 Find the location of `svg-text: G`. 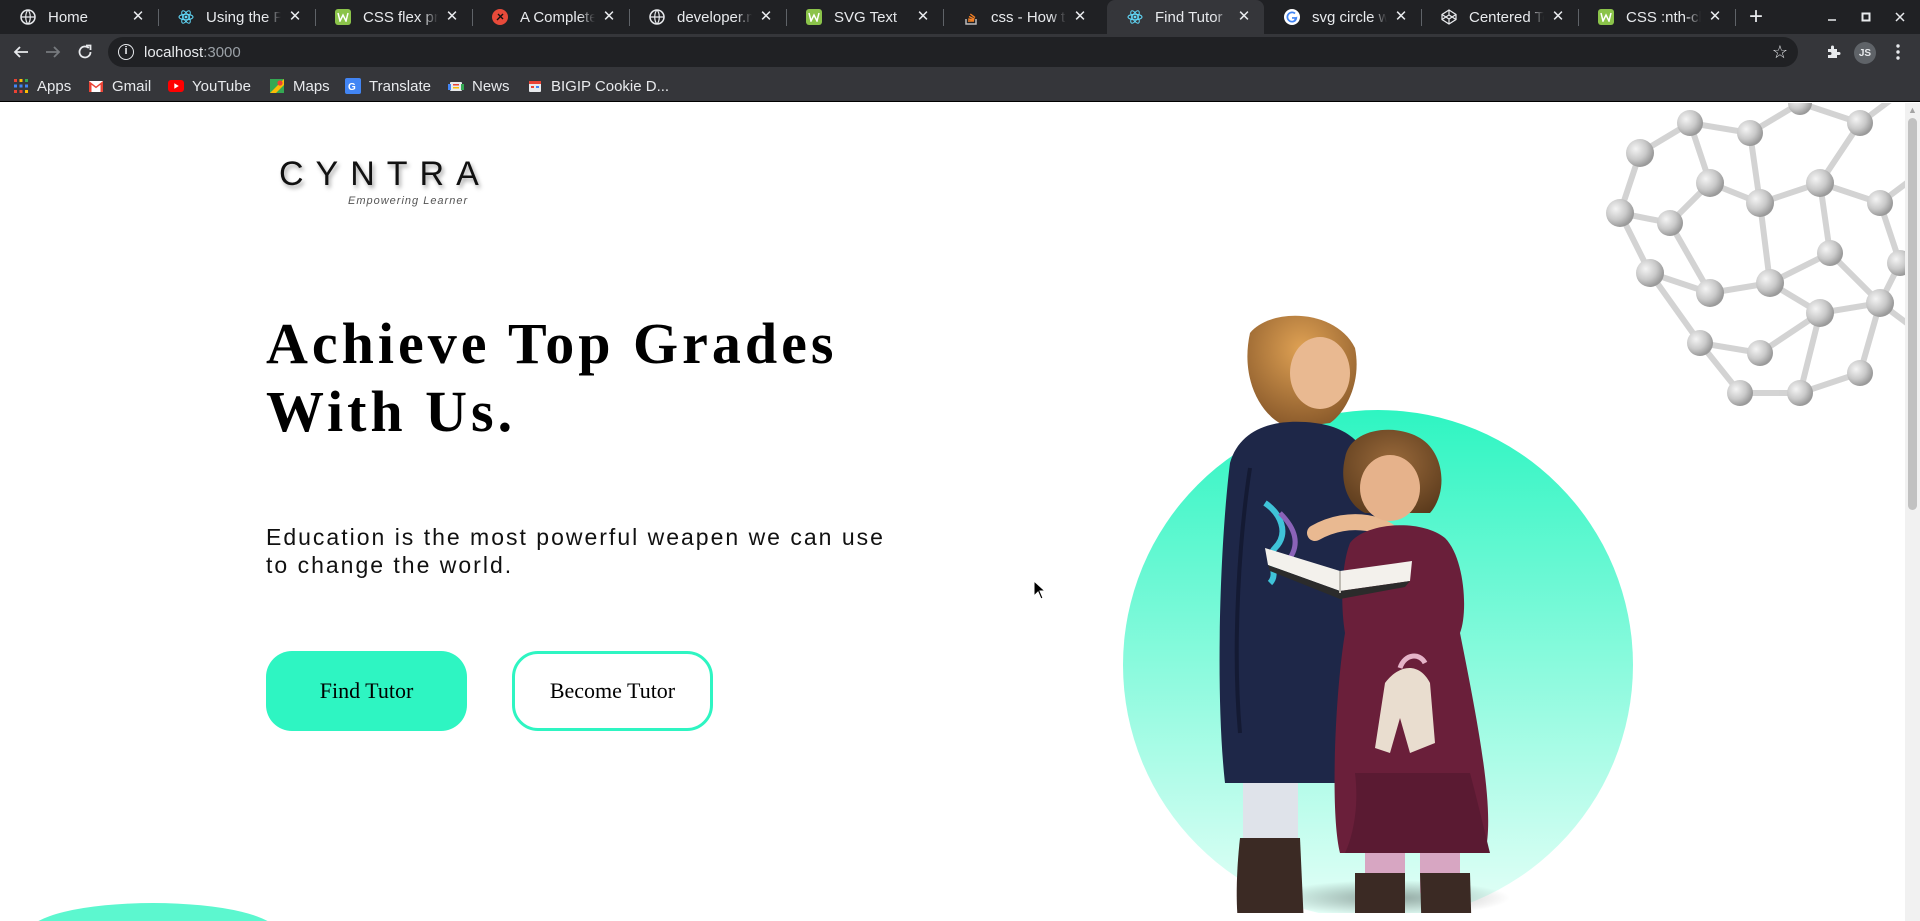

svg-text: G is located at coordinates (352, 87).